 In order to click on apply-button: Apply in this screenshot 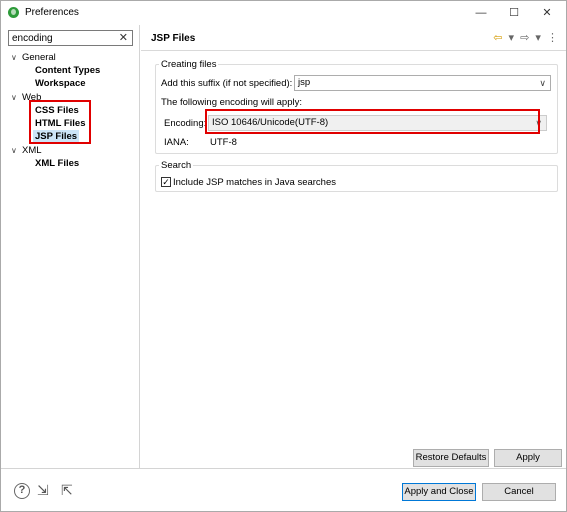, I will do `click(528, 458)`.